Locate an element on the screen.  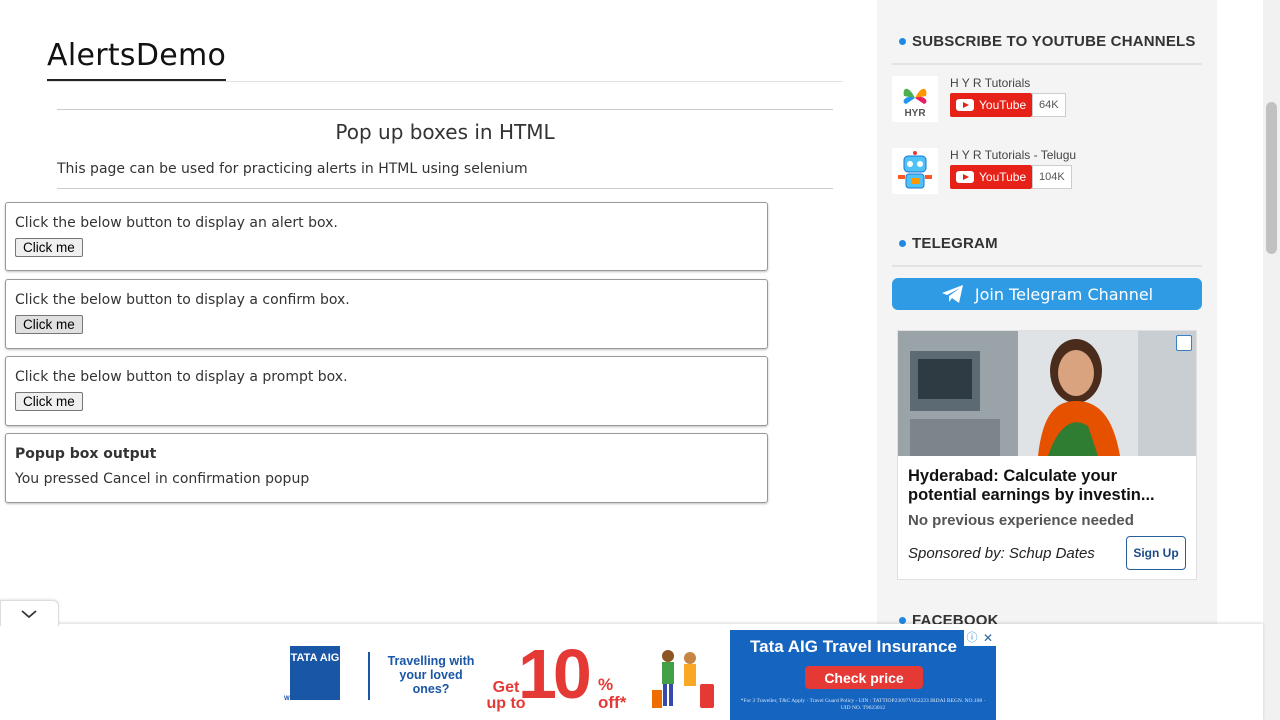
alert-button: Click me is located at coordinates (49, 247).